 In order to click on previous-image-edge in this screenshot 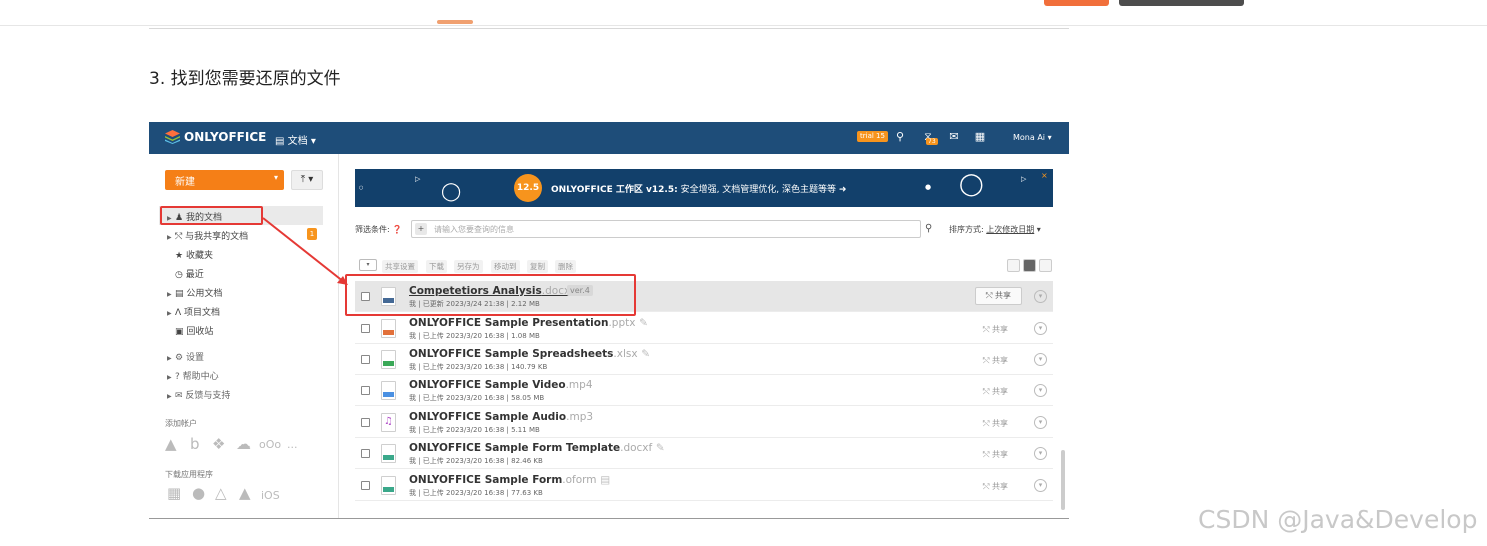, I will do `click(455, 22)`.